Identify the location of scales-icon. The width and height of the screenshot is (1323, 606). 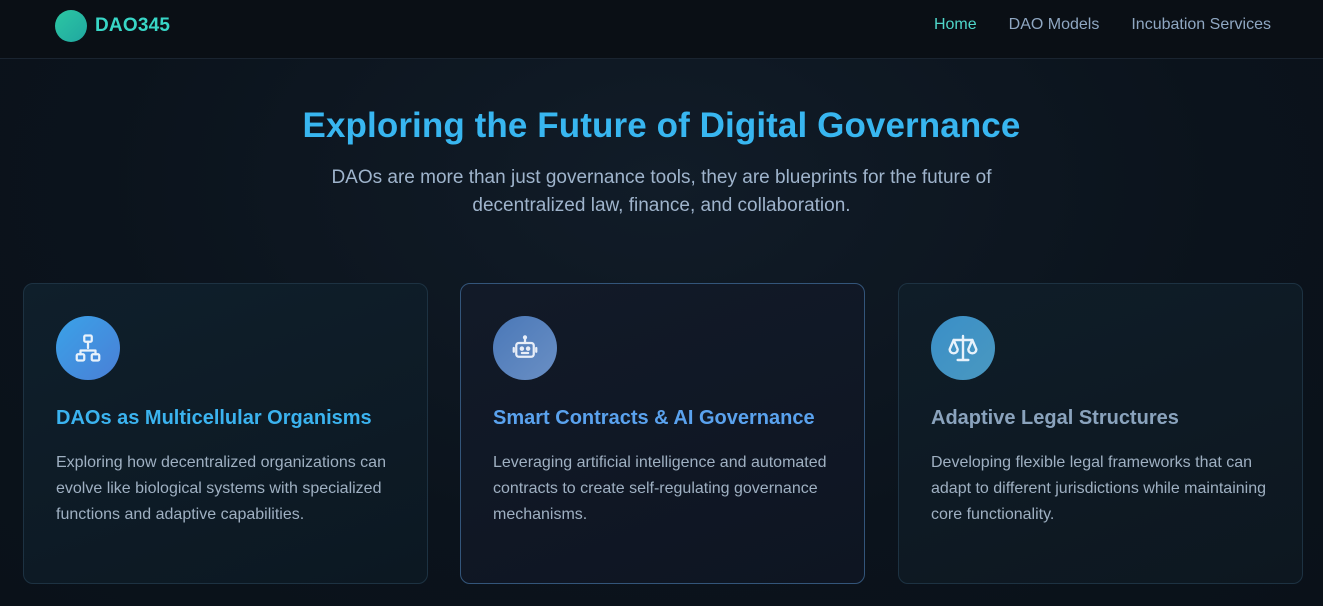
(963, 348).